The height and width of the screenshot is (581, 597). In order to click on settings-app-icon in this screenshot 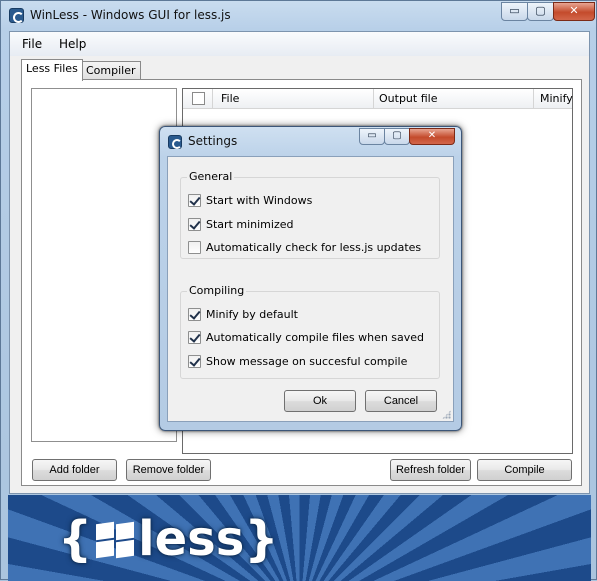, I will do `click(175, 142)`.